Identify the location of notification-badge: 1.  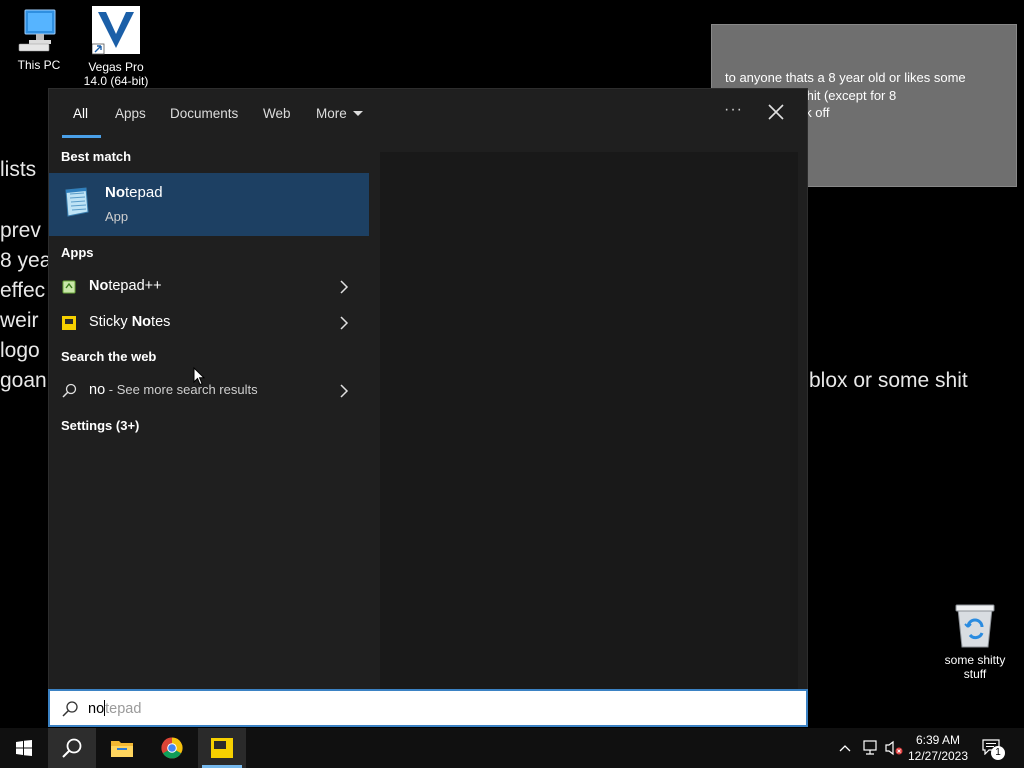
(998, 753).